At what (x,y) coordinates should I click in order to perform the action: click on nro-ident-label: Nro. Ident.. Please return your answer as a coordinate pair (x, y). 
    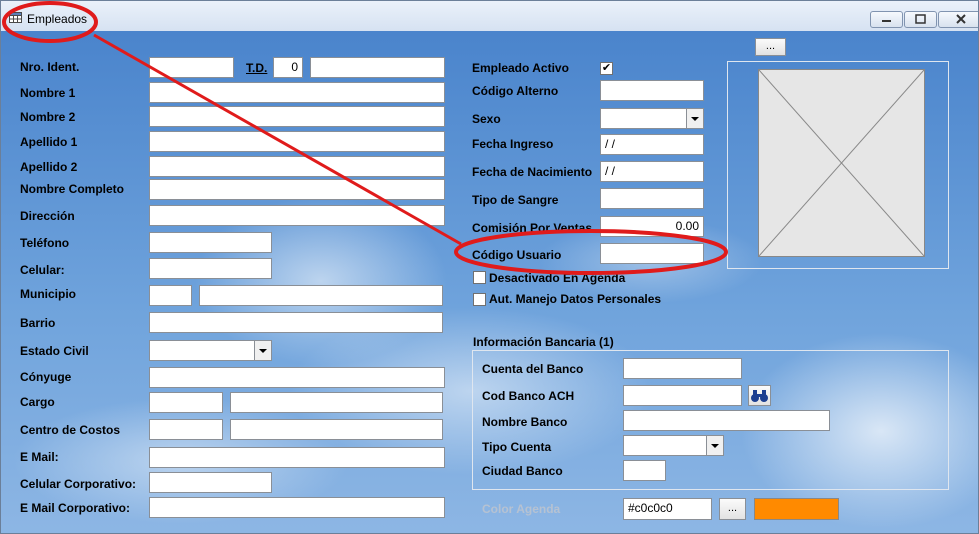
    Looking at the image, I should click on (50, 67).